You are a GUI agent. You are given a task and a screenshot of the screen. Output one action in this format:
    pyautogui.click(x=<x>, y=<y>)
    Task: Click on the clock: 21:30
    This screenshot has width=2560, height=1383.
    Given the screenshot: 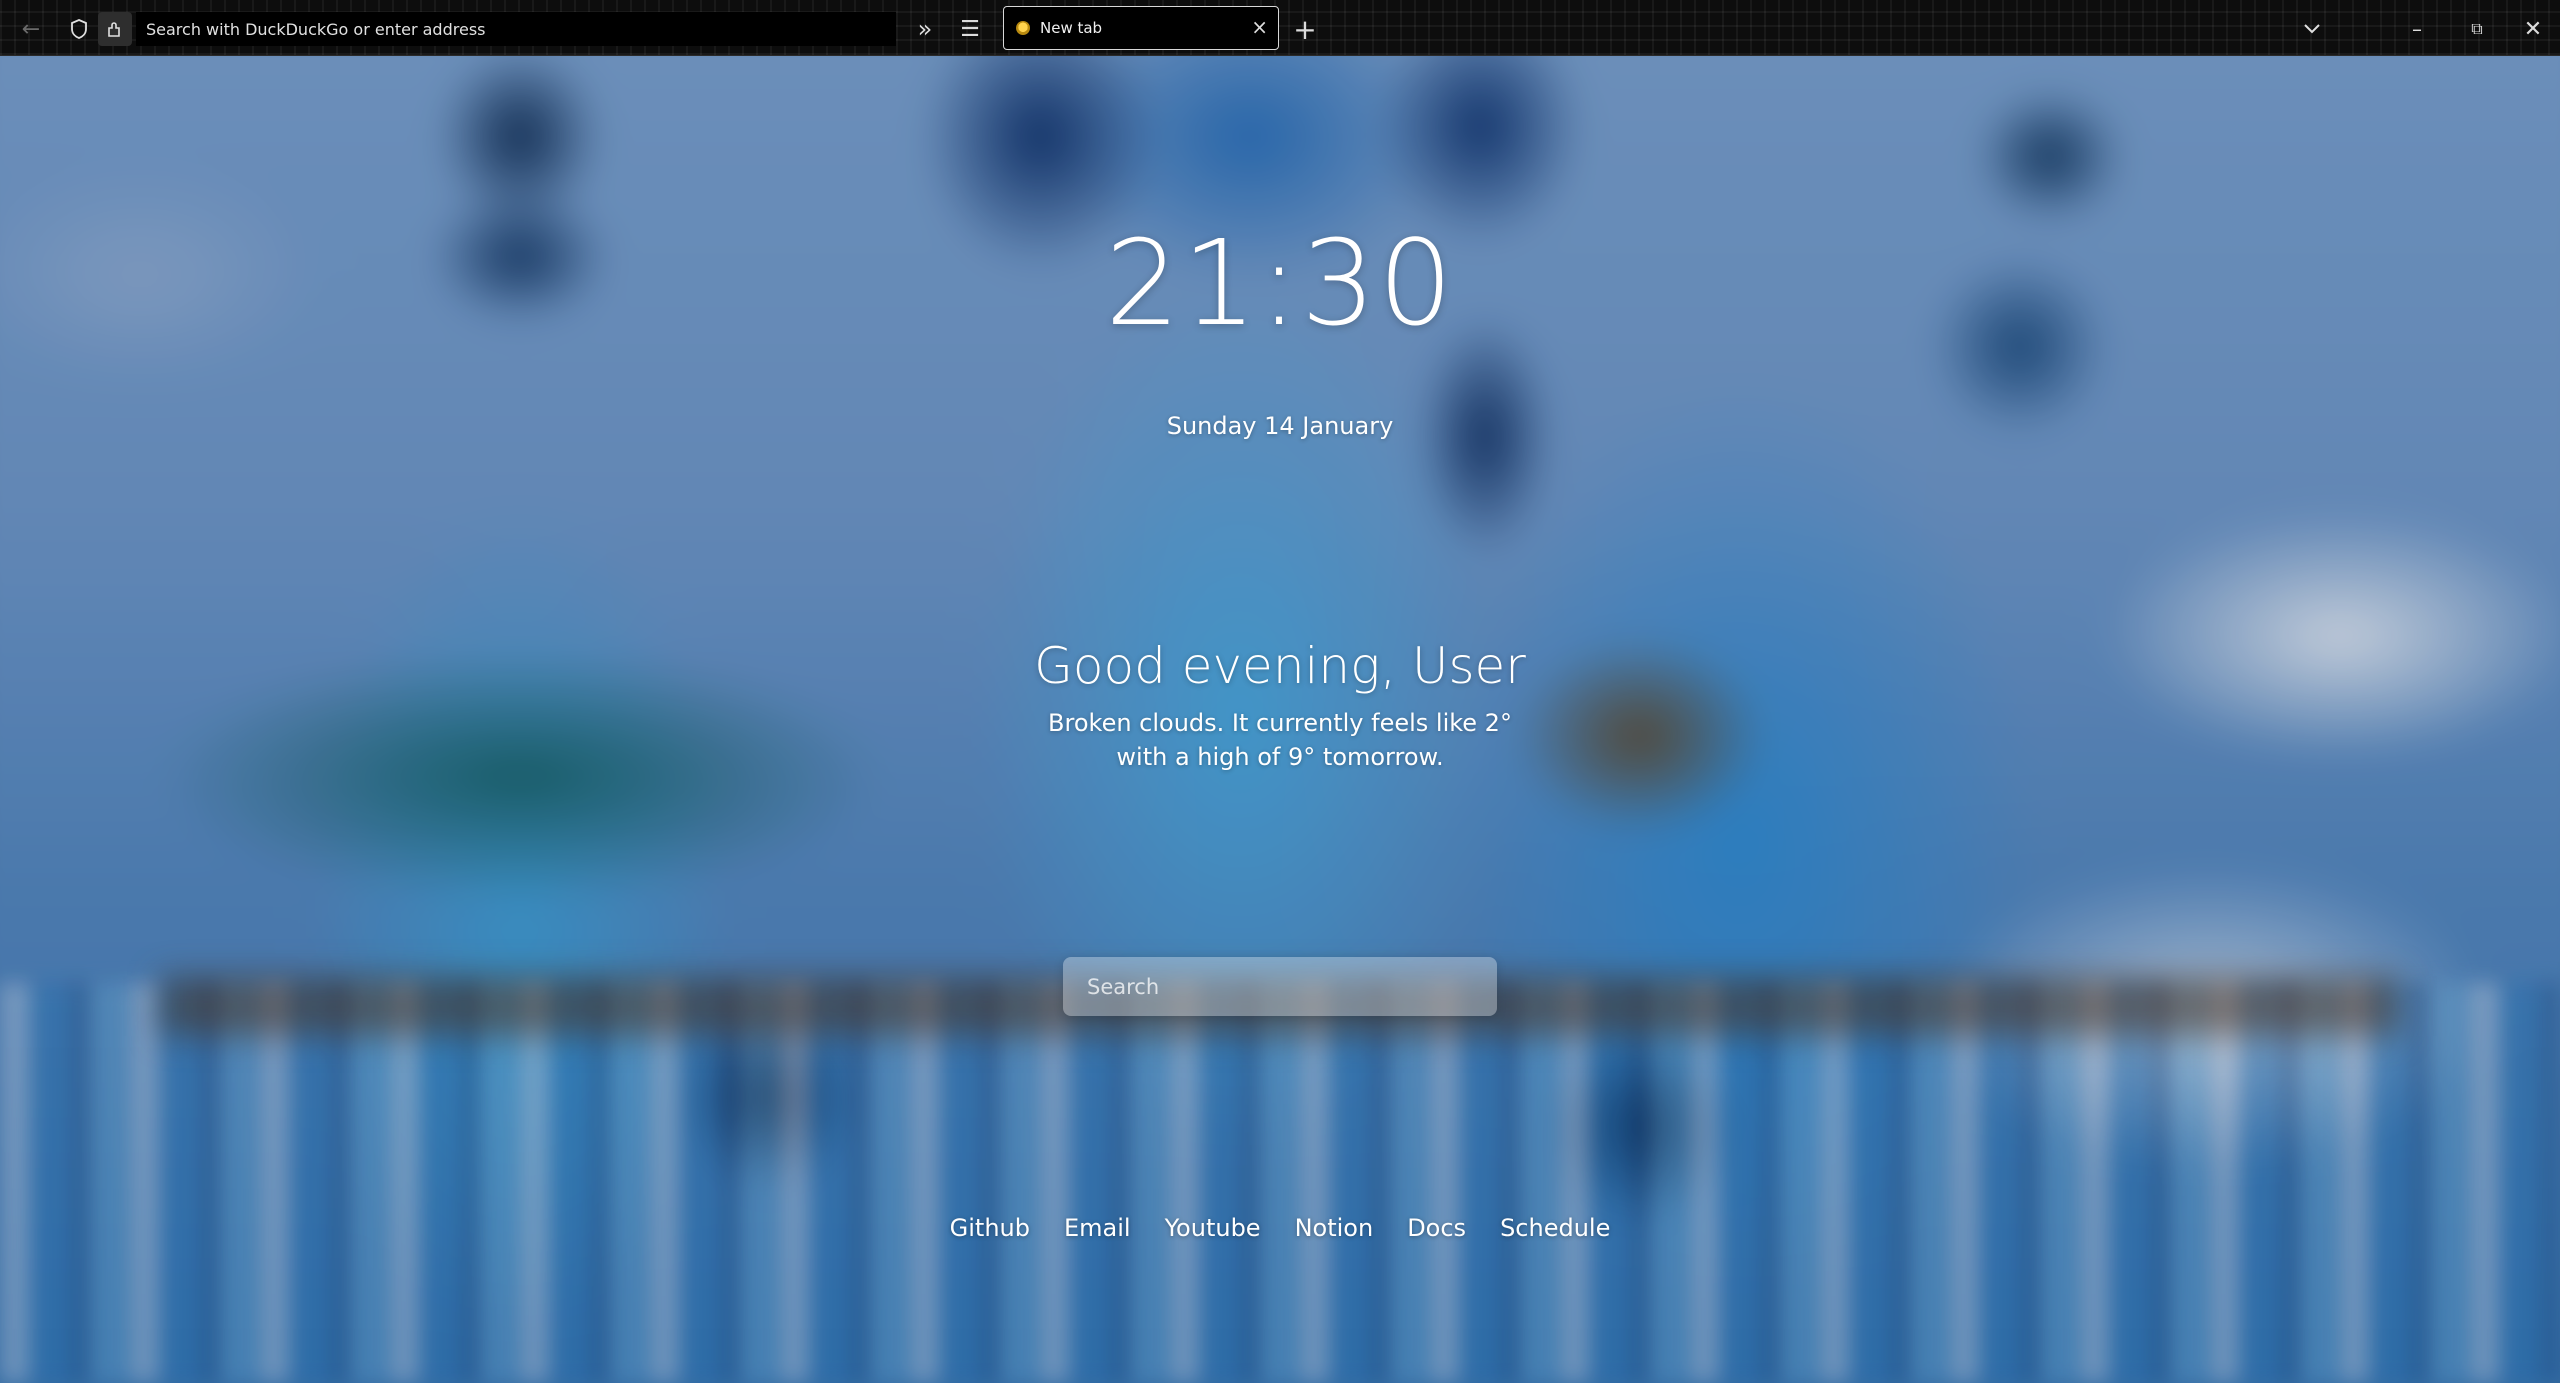 What is the action you would take?
    pyautogui.click(x=1280, y=283)
    